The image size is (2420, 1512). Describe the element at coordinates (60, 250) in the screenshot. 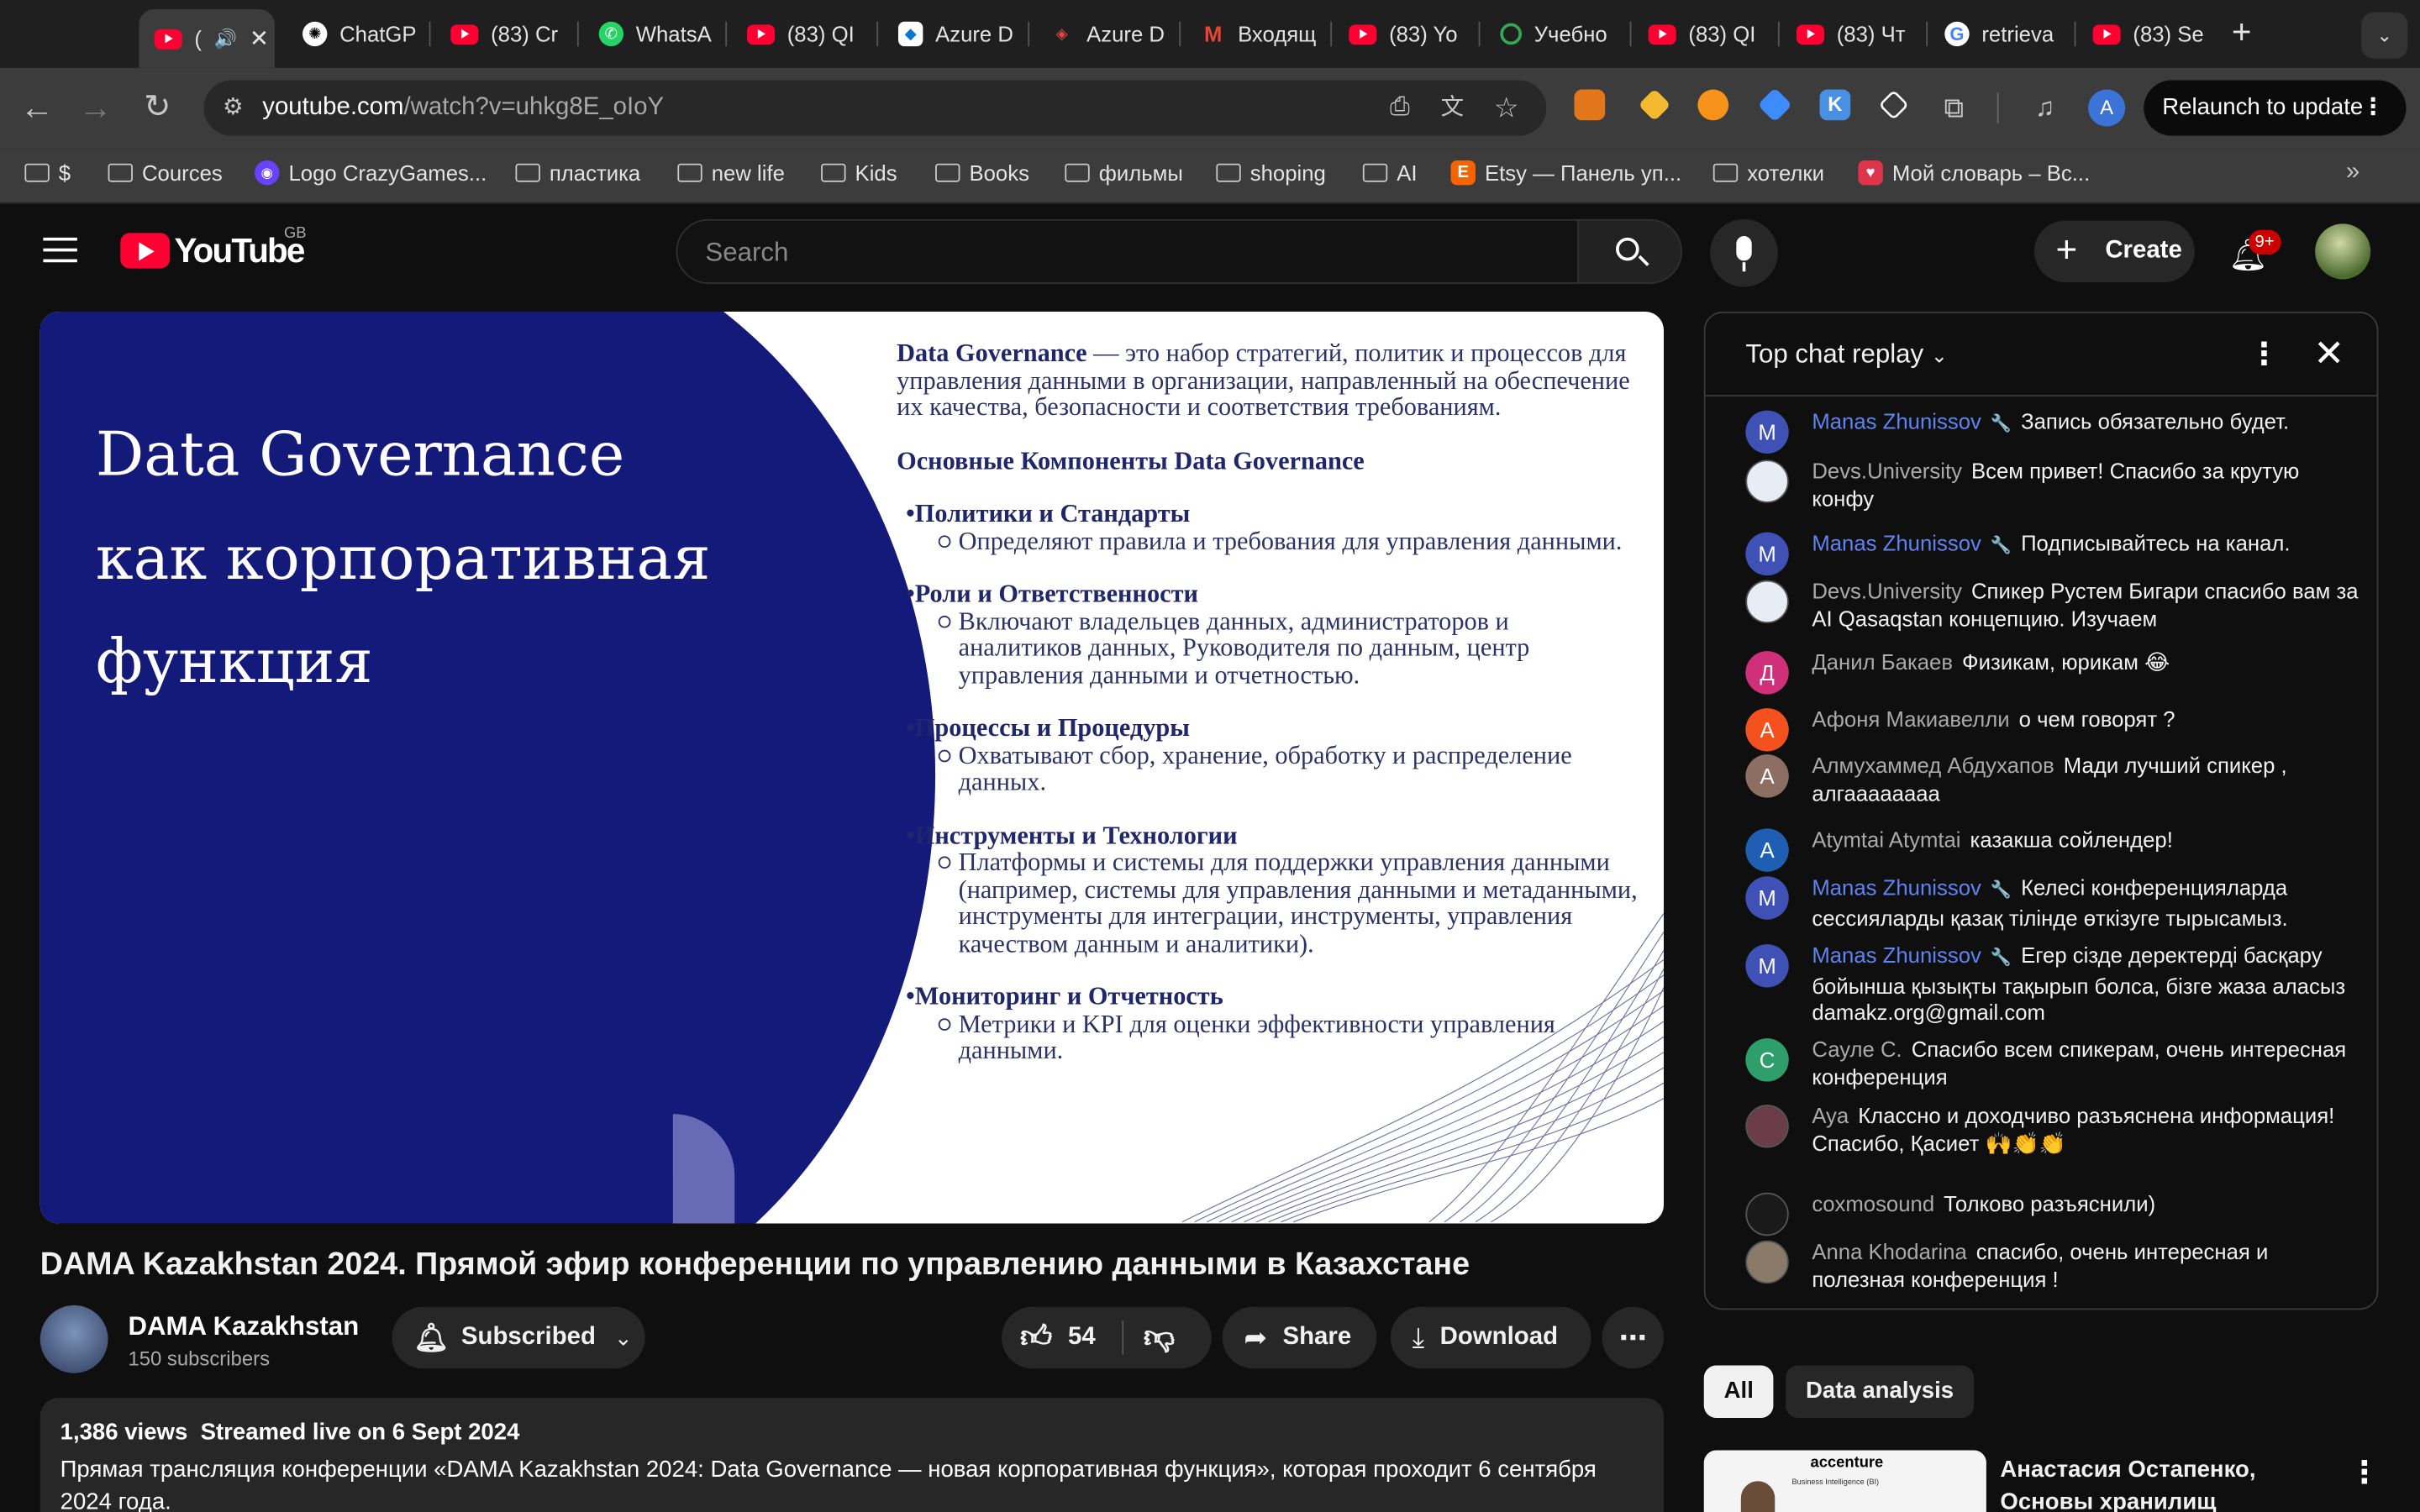

I see `menu-hamburger-icon` at that location.